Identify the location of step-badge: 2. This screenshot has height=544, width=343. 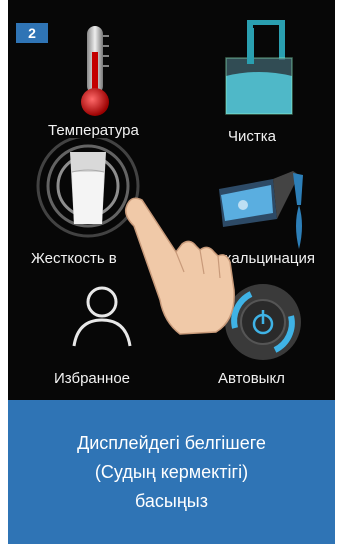
(32, 33).